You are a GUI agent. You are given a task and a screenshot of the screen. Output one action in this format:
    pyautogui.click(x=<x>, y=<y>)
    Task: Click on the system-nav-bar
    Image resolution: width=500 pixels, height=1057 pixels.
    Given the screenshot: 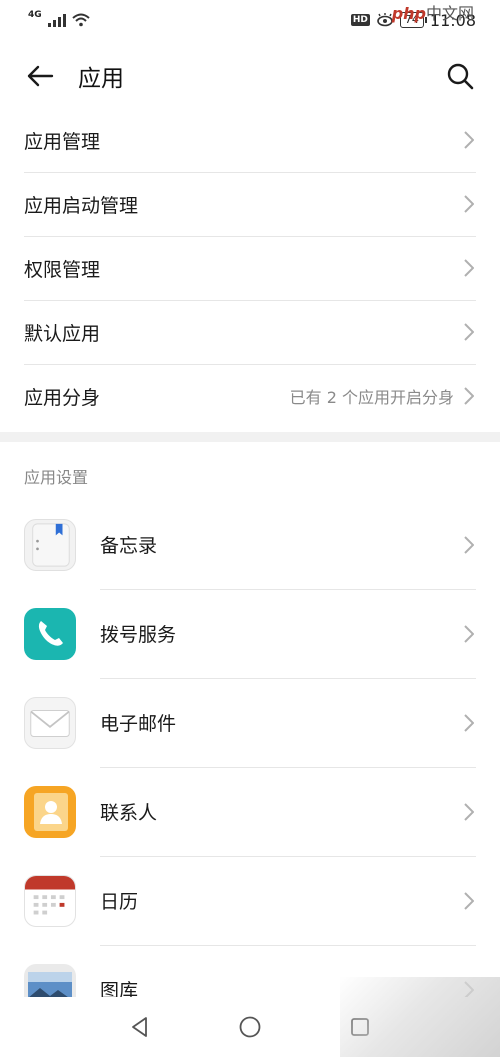 What is the action you would take?
    pyautogui.click(x=250, y=1017)
    